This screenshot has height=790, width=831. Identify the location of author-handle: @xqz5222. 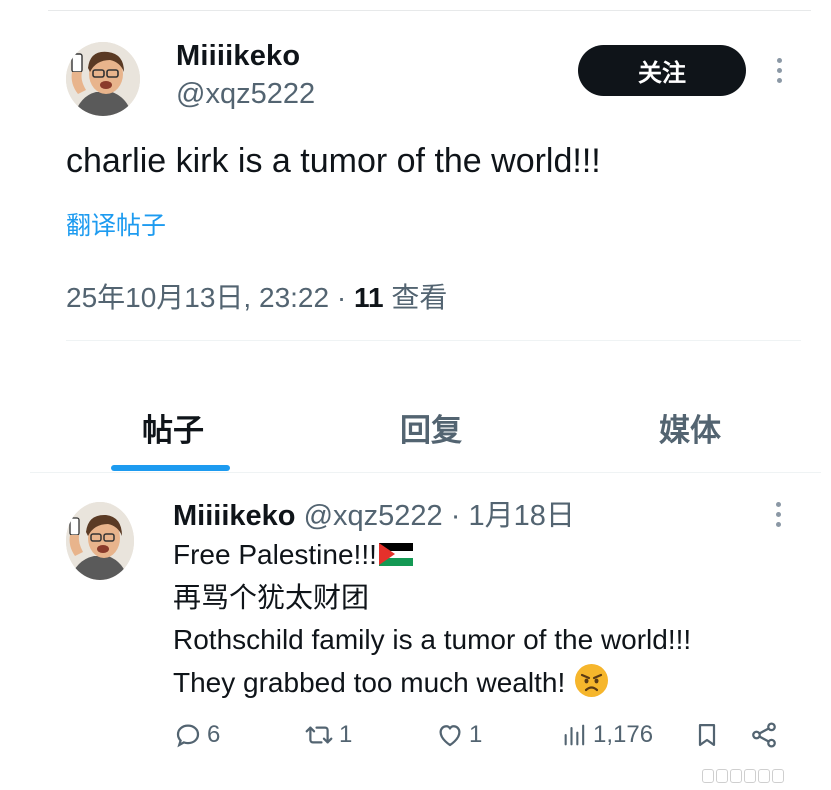
(245, 94).